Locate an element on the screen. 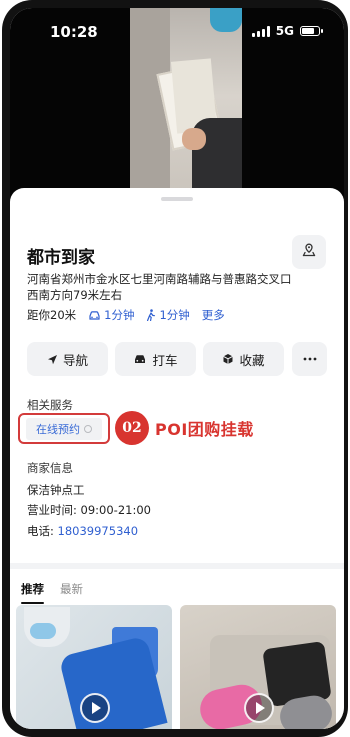 This screenshot has width=350, height=737. walk-time-link: 1分钟 is located at coordinates (168, 315).